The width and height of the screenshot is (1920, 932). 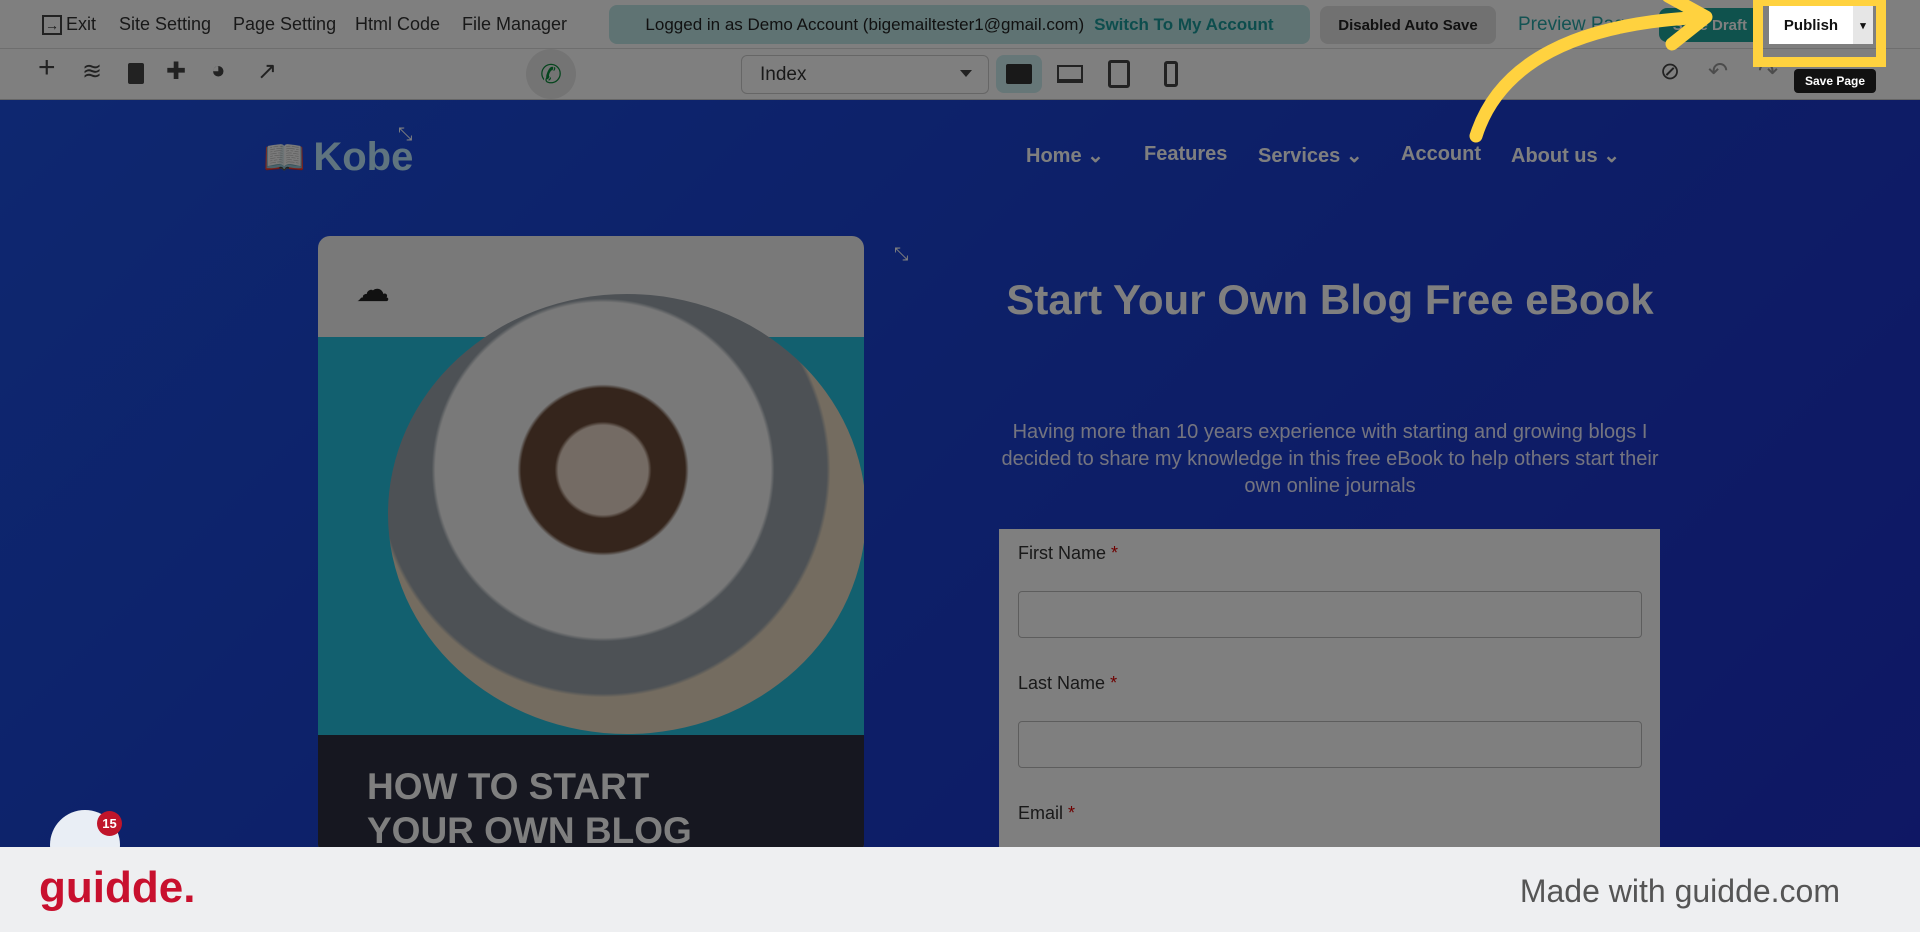 What do you see at coordinates (117, 887) in the screenshot?
I see `guidde-logo: guidde.` at bounding box center [117, 887].